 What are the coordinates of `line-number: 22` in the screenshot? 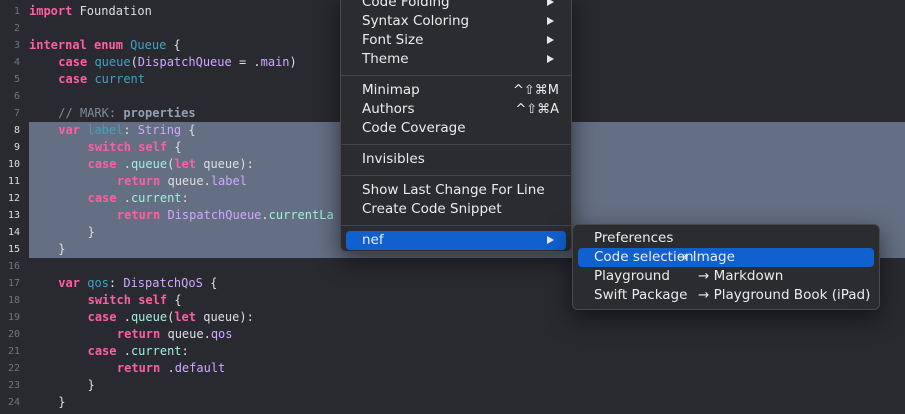 It's located at (13, 368).